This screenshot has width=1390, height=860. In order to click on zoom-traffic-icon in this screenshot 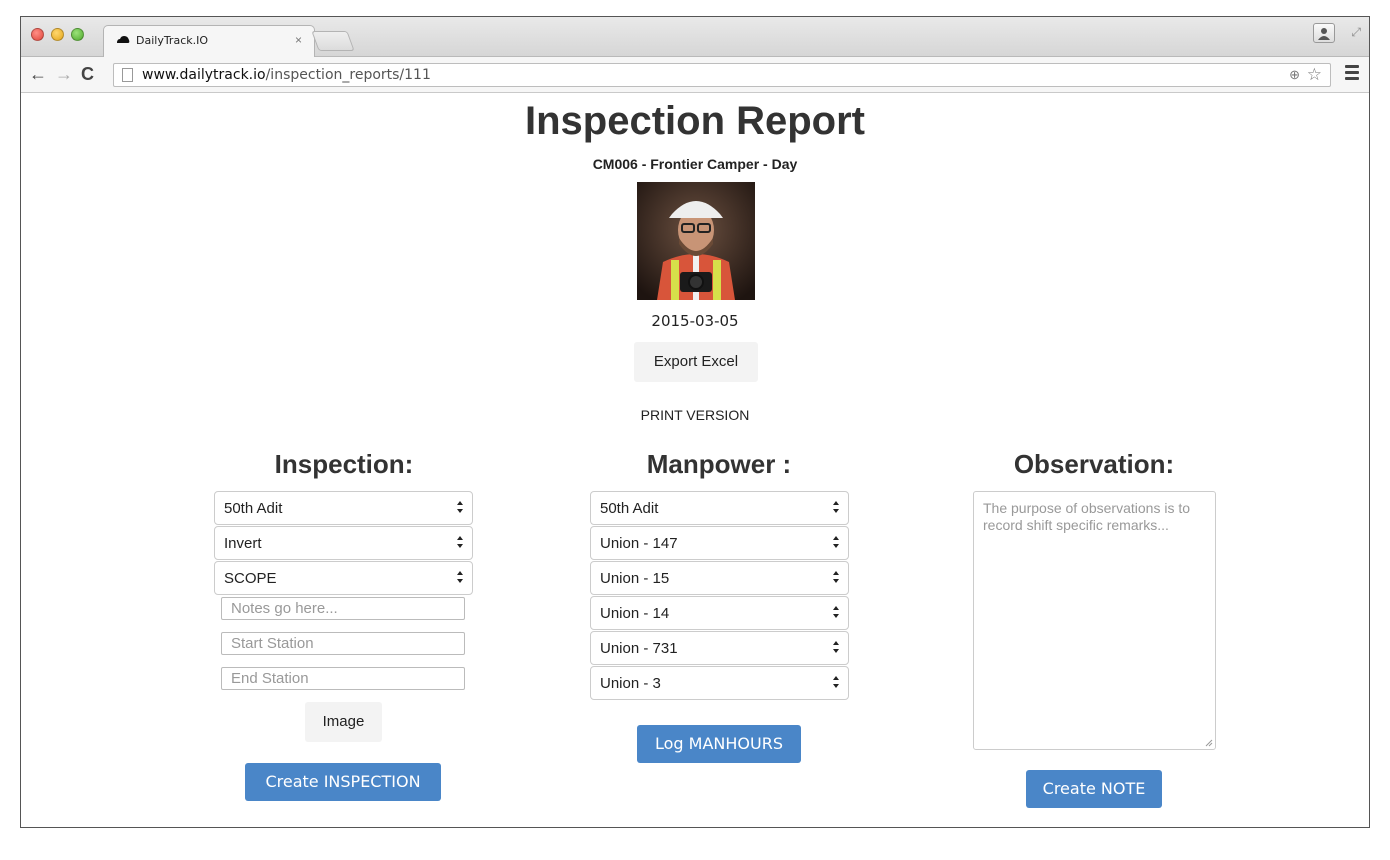, I will do `click(77, 34)`.